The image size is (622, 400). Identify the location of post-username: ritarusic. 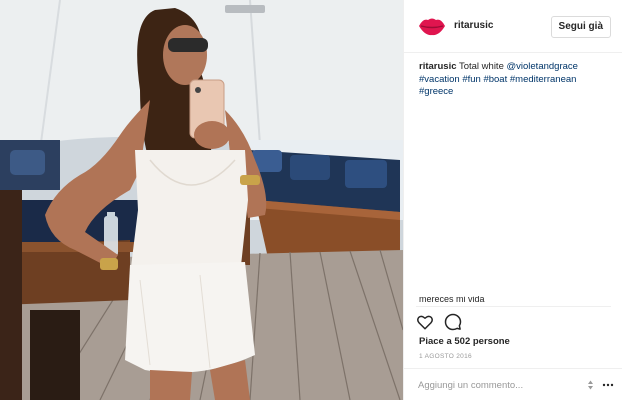
(473, 25).